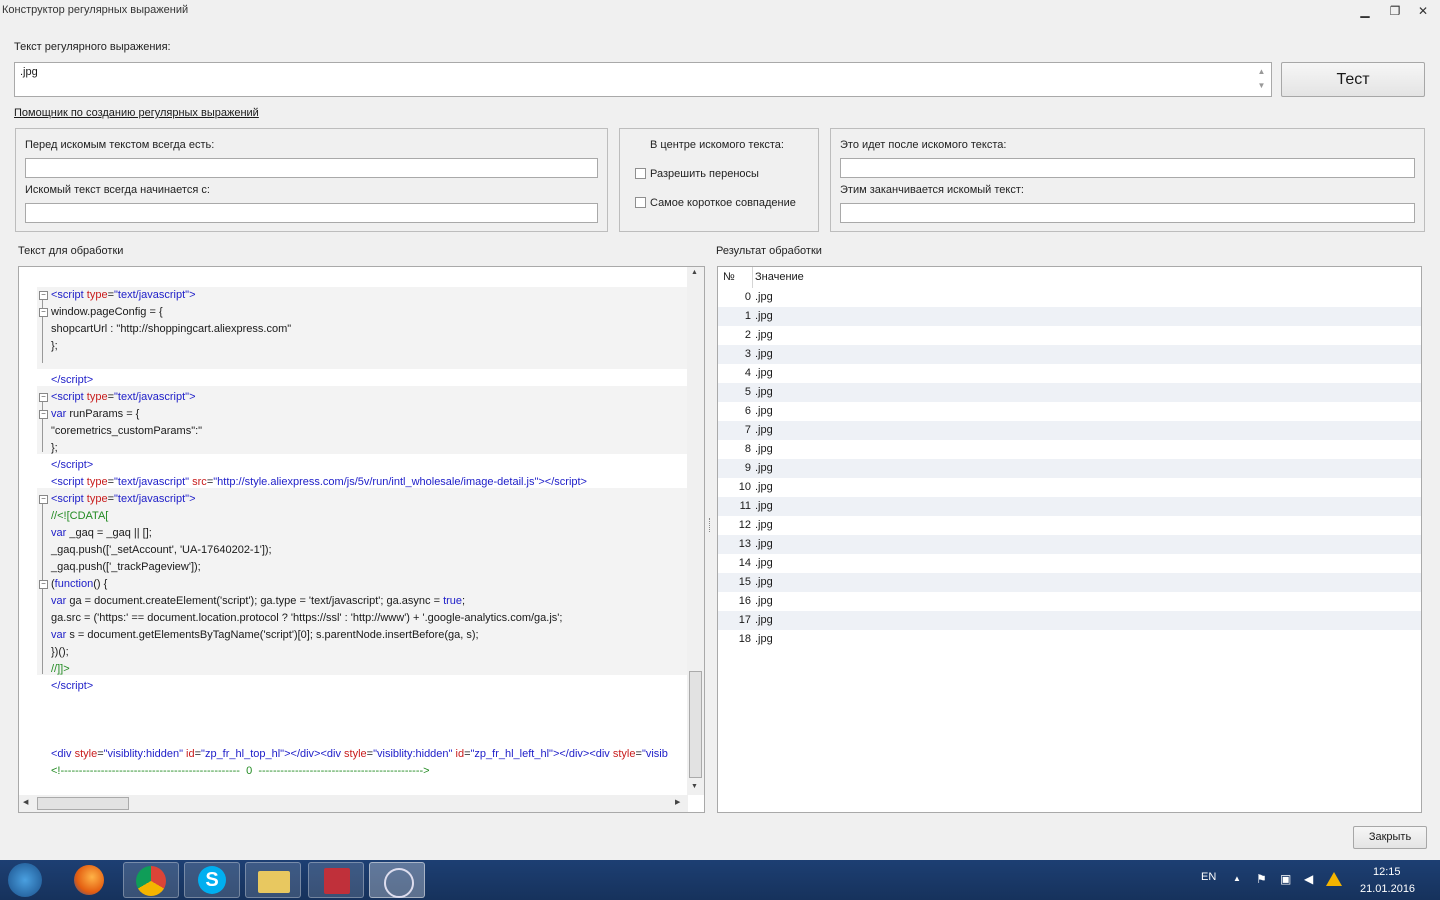  I want to click on minimize-icon: ▁, so click(1365, 11).